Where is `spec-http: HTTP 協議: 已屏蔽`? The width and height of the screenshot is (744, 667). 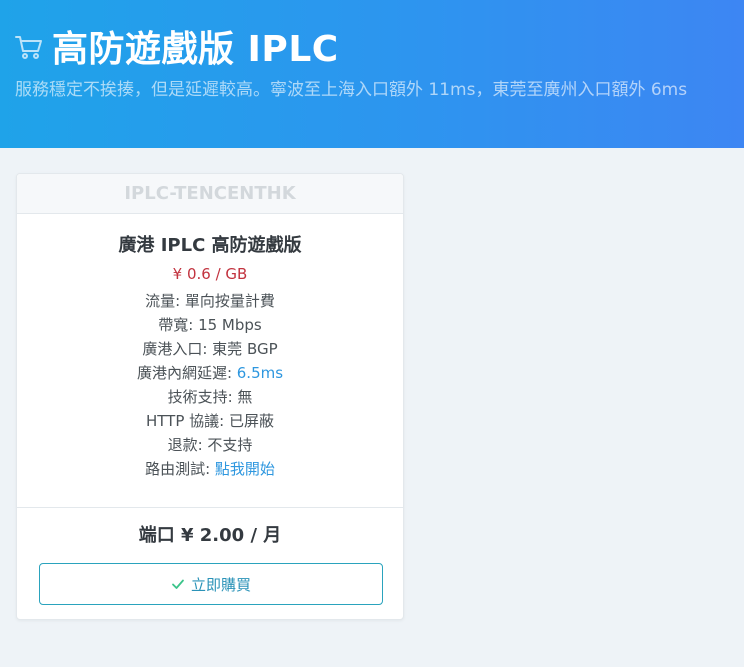
spec-http: HTTP 協議: 已屏蔽 is located at coordinates (210, 421).